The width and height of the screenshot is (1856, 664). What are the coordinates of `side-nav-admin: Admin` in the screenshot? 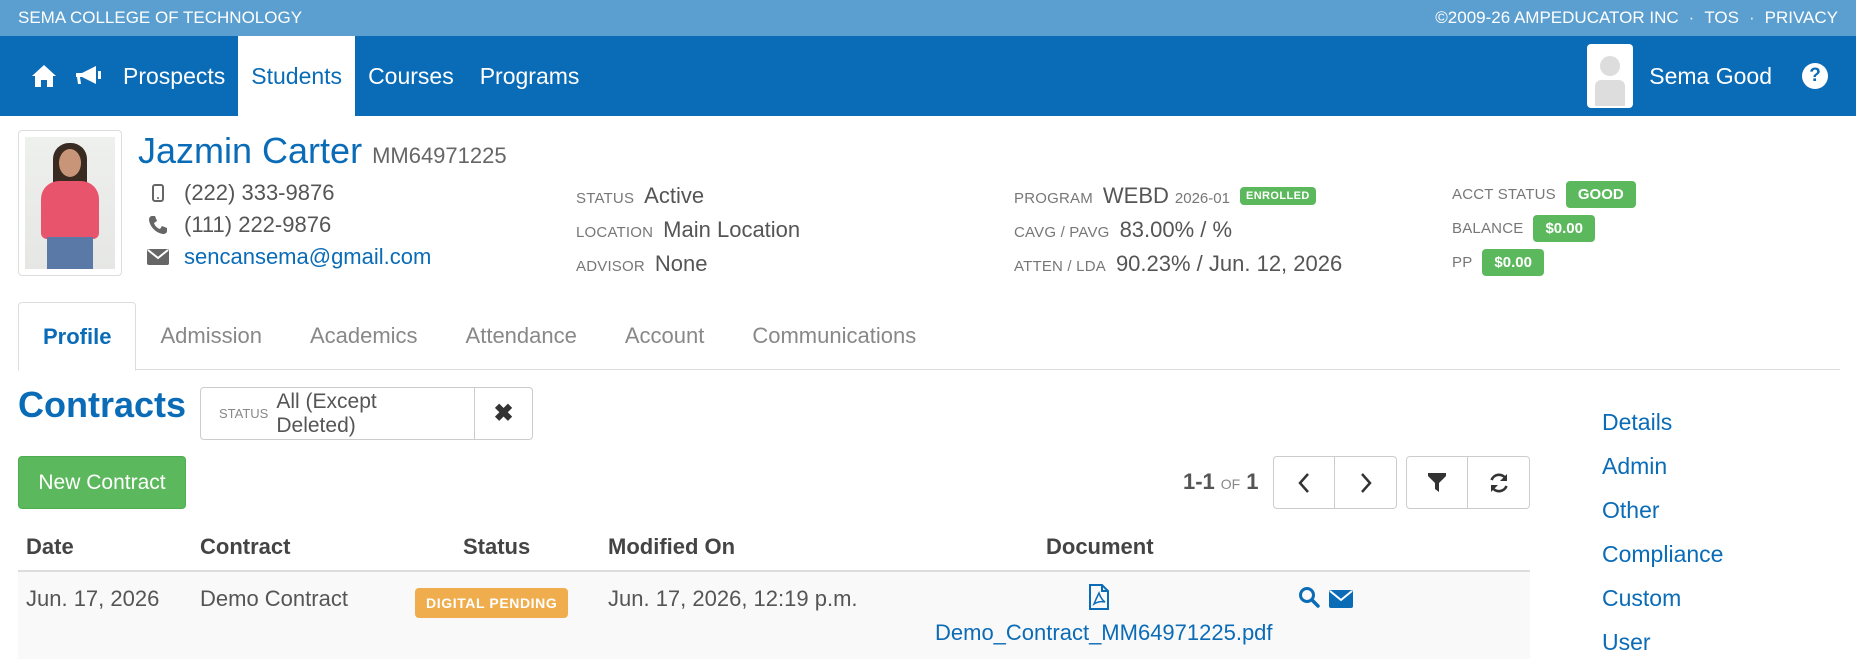 It's located at (1662, 466).